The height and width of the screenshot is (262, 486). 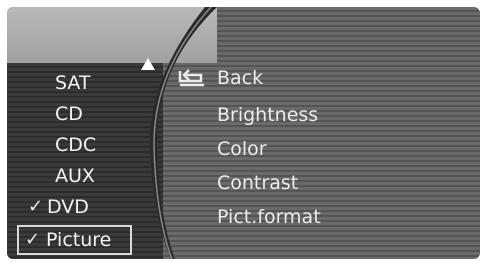 What do you see at coordinates (69, 114) in the screenshot?
I see `source-item-label: CD` at bounding box center [69, 114].